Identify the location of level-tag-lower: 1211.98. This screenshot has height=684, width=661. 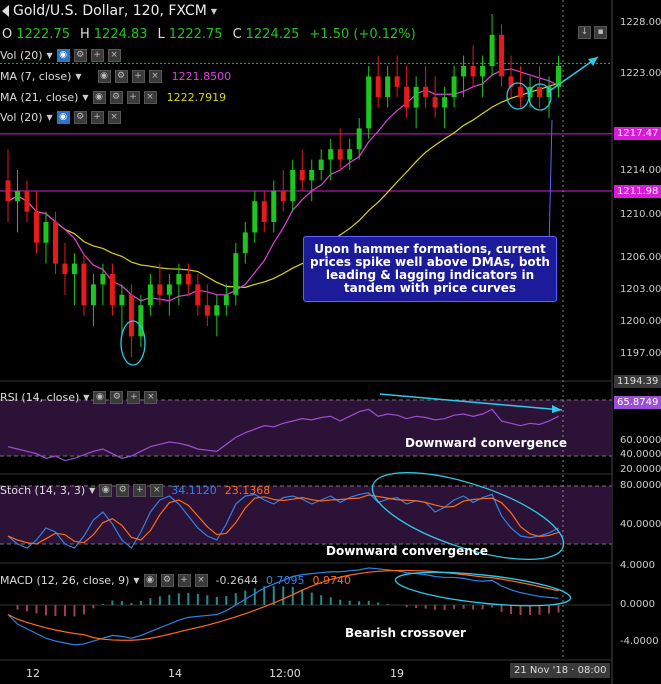
(637, 191).